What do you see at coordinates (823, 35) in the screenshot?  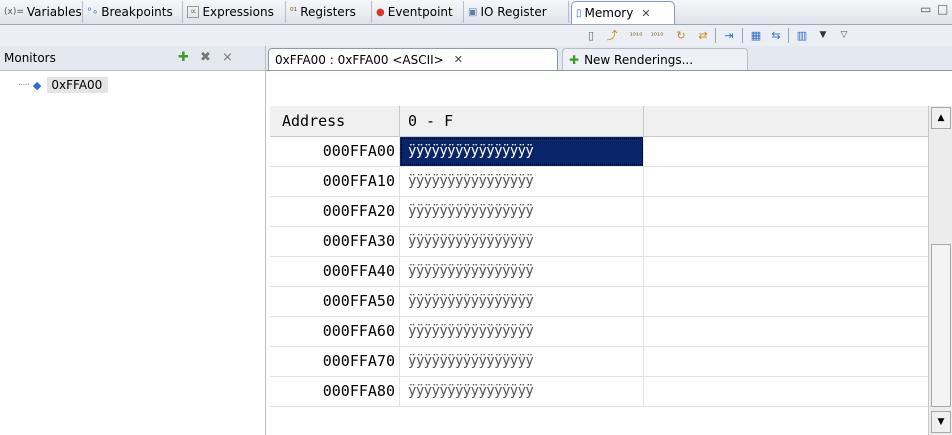 I see `chevron-down-icon: ▼` at bounding box center [823, 35].